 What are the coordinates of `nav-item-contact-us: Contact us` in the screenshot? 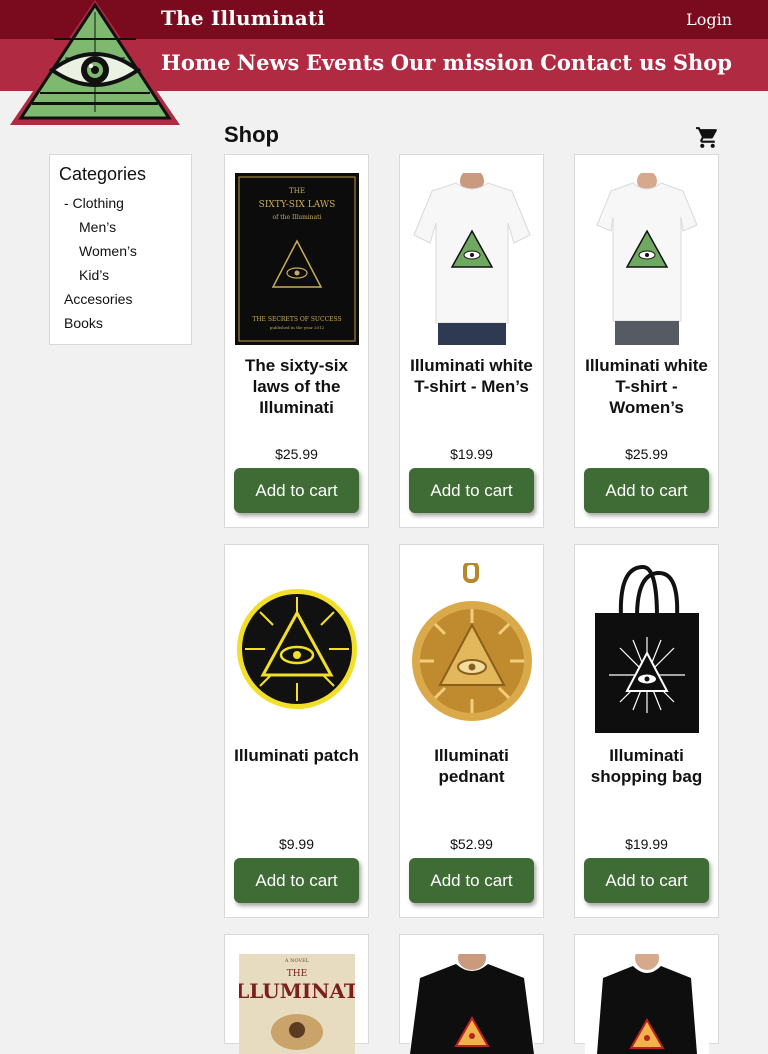 It's located at (603, 62).